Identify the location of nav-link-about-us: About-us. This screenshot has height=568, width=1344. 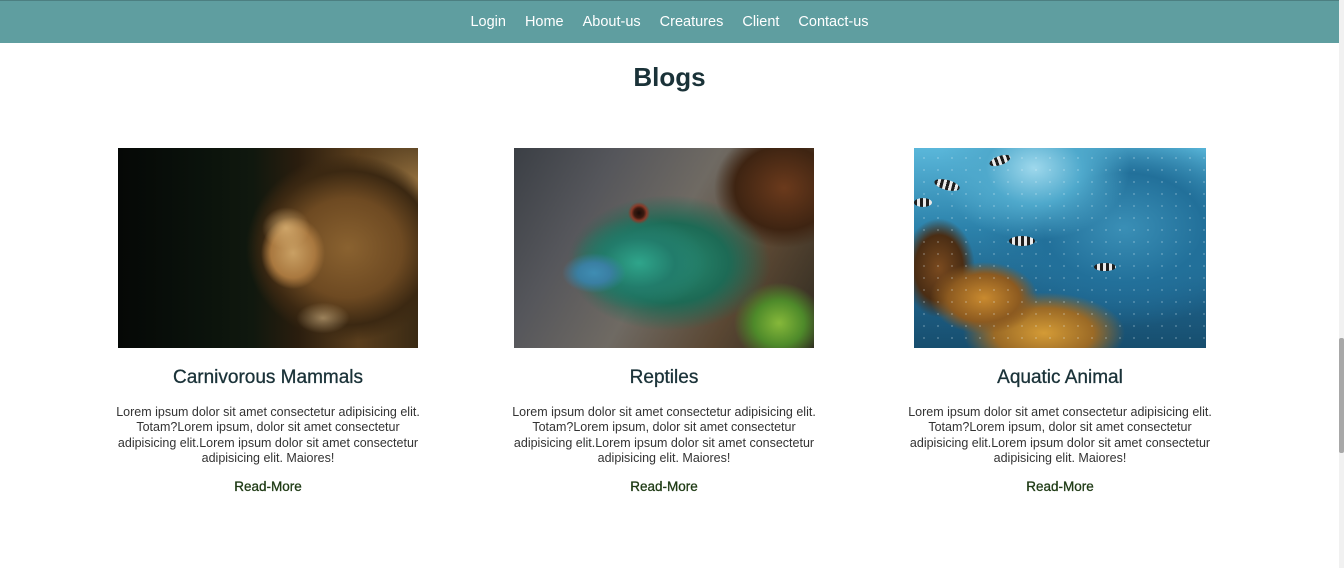
(612, 22).